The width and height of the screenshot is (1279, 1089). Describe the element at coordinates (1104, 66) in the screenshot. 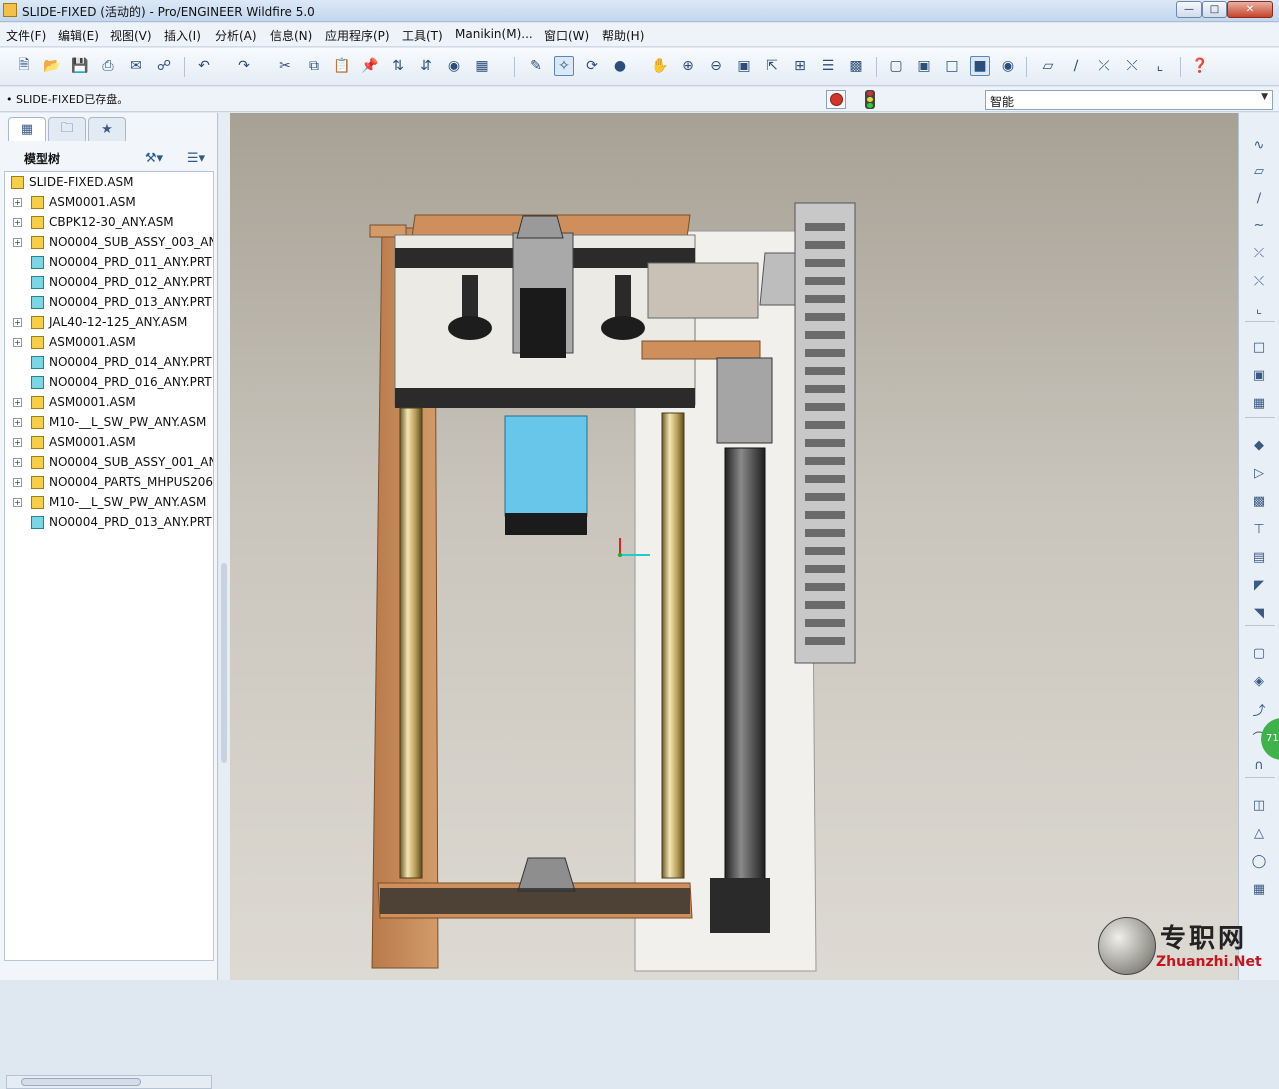

I see `datum-points-icon: ⤫` at that location.